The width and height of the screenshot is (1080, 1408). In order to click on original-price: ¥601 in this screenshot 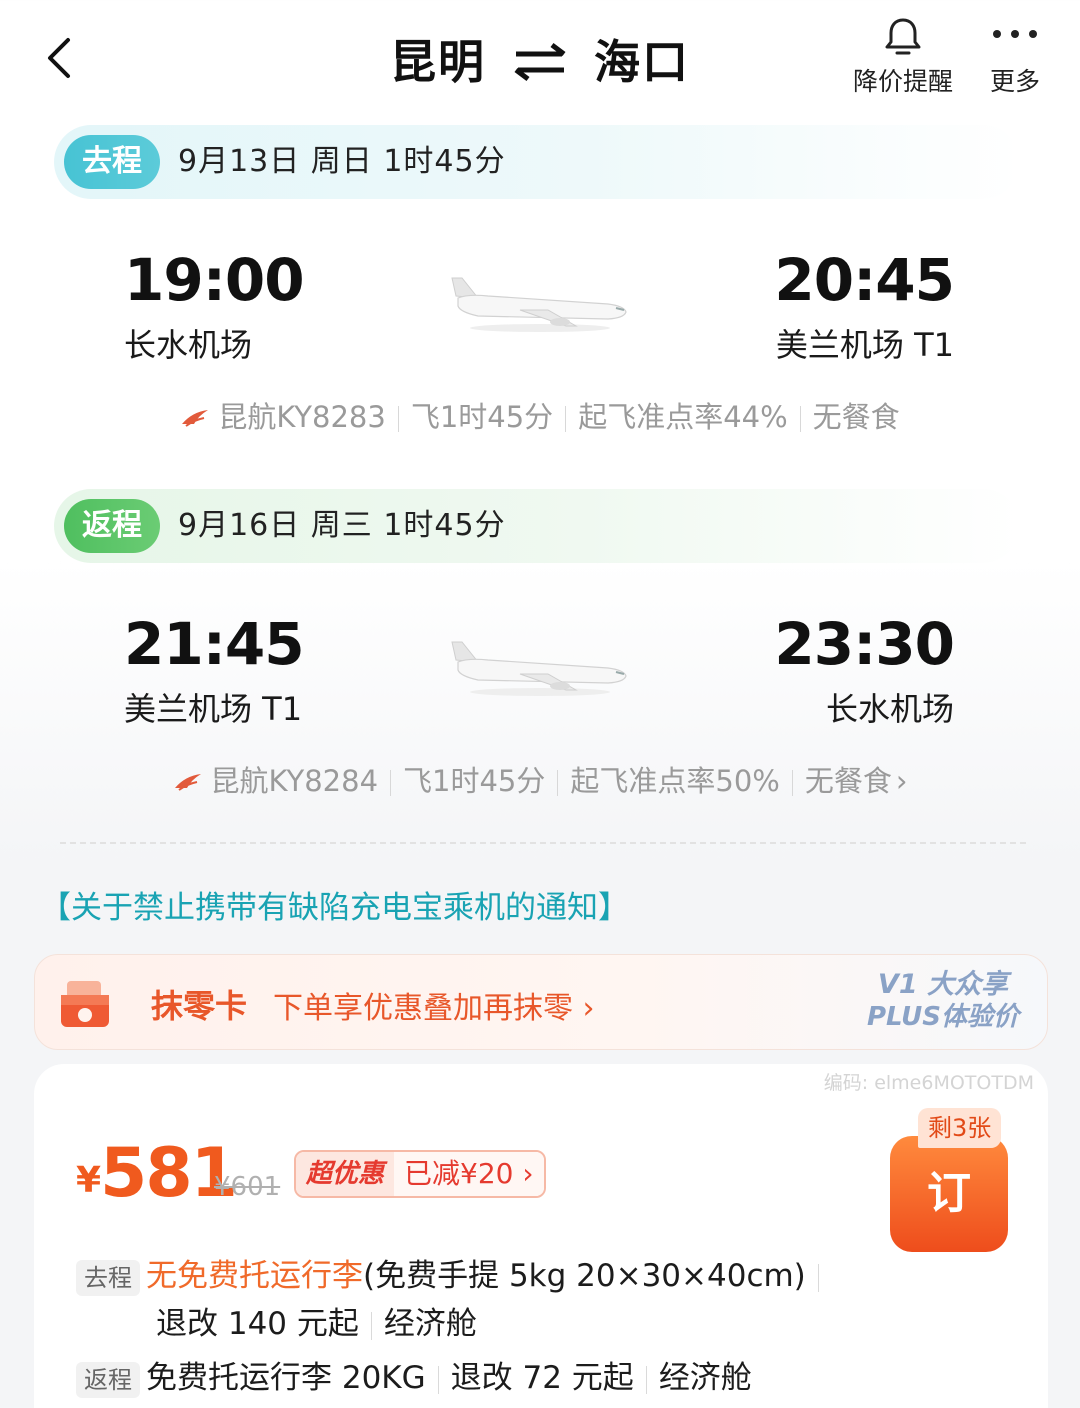, I will do `click(247, 1187)`.